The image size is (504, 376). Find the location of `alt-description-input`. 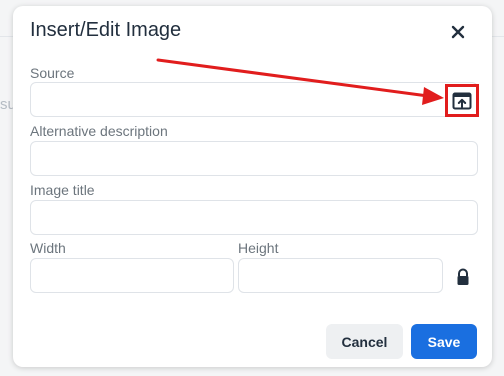

alt-description-input is located at coordinates (254, 158).